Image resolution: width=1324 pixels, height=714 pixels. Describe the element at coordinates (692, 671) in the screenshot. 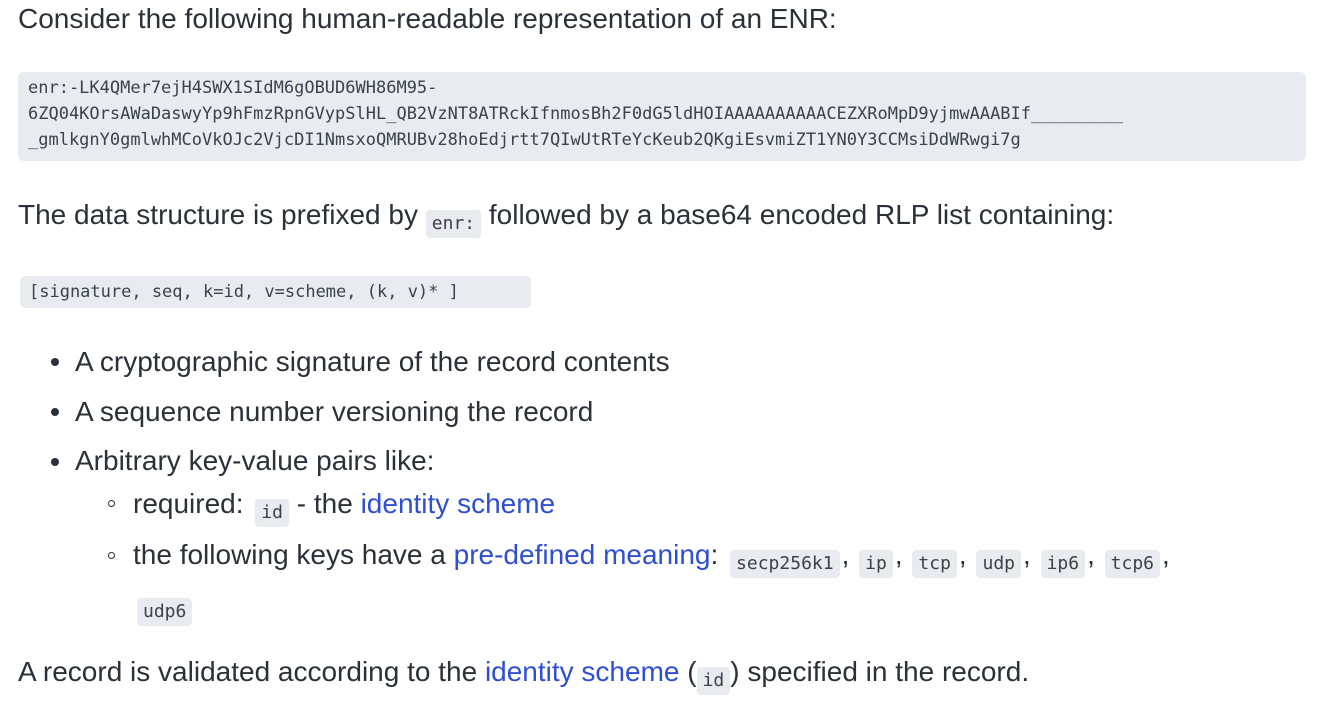

I see `validation-open-paren: (` at that location.